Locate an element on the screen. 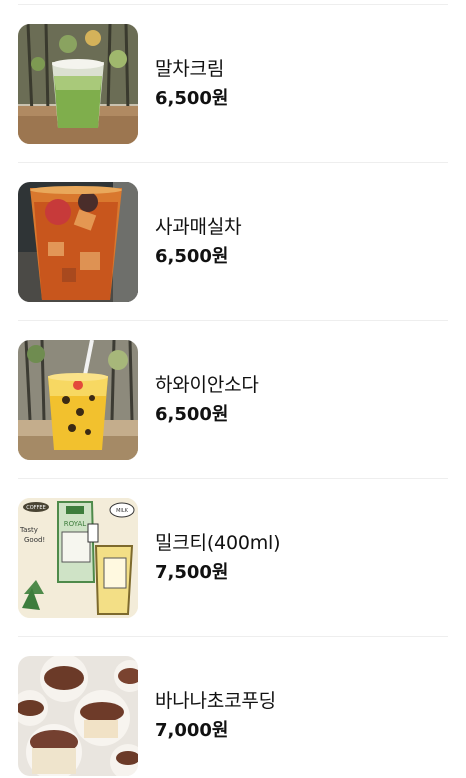 This screenshot has width=466, height=778. royal-text: ROYAL is located at coordinates (75, 524).